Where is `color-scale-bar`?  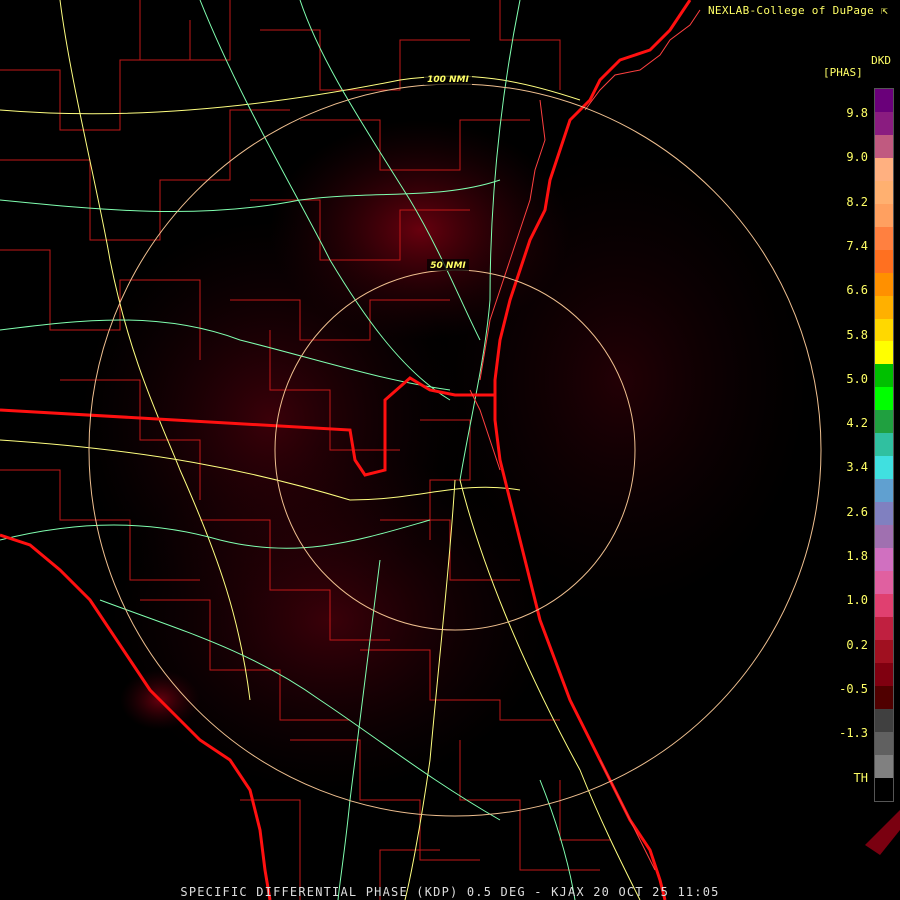 color-scale-bar is located at coordinates (884, 445).